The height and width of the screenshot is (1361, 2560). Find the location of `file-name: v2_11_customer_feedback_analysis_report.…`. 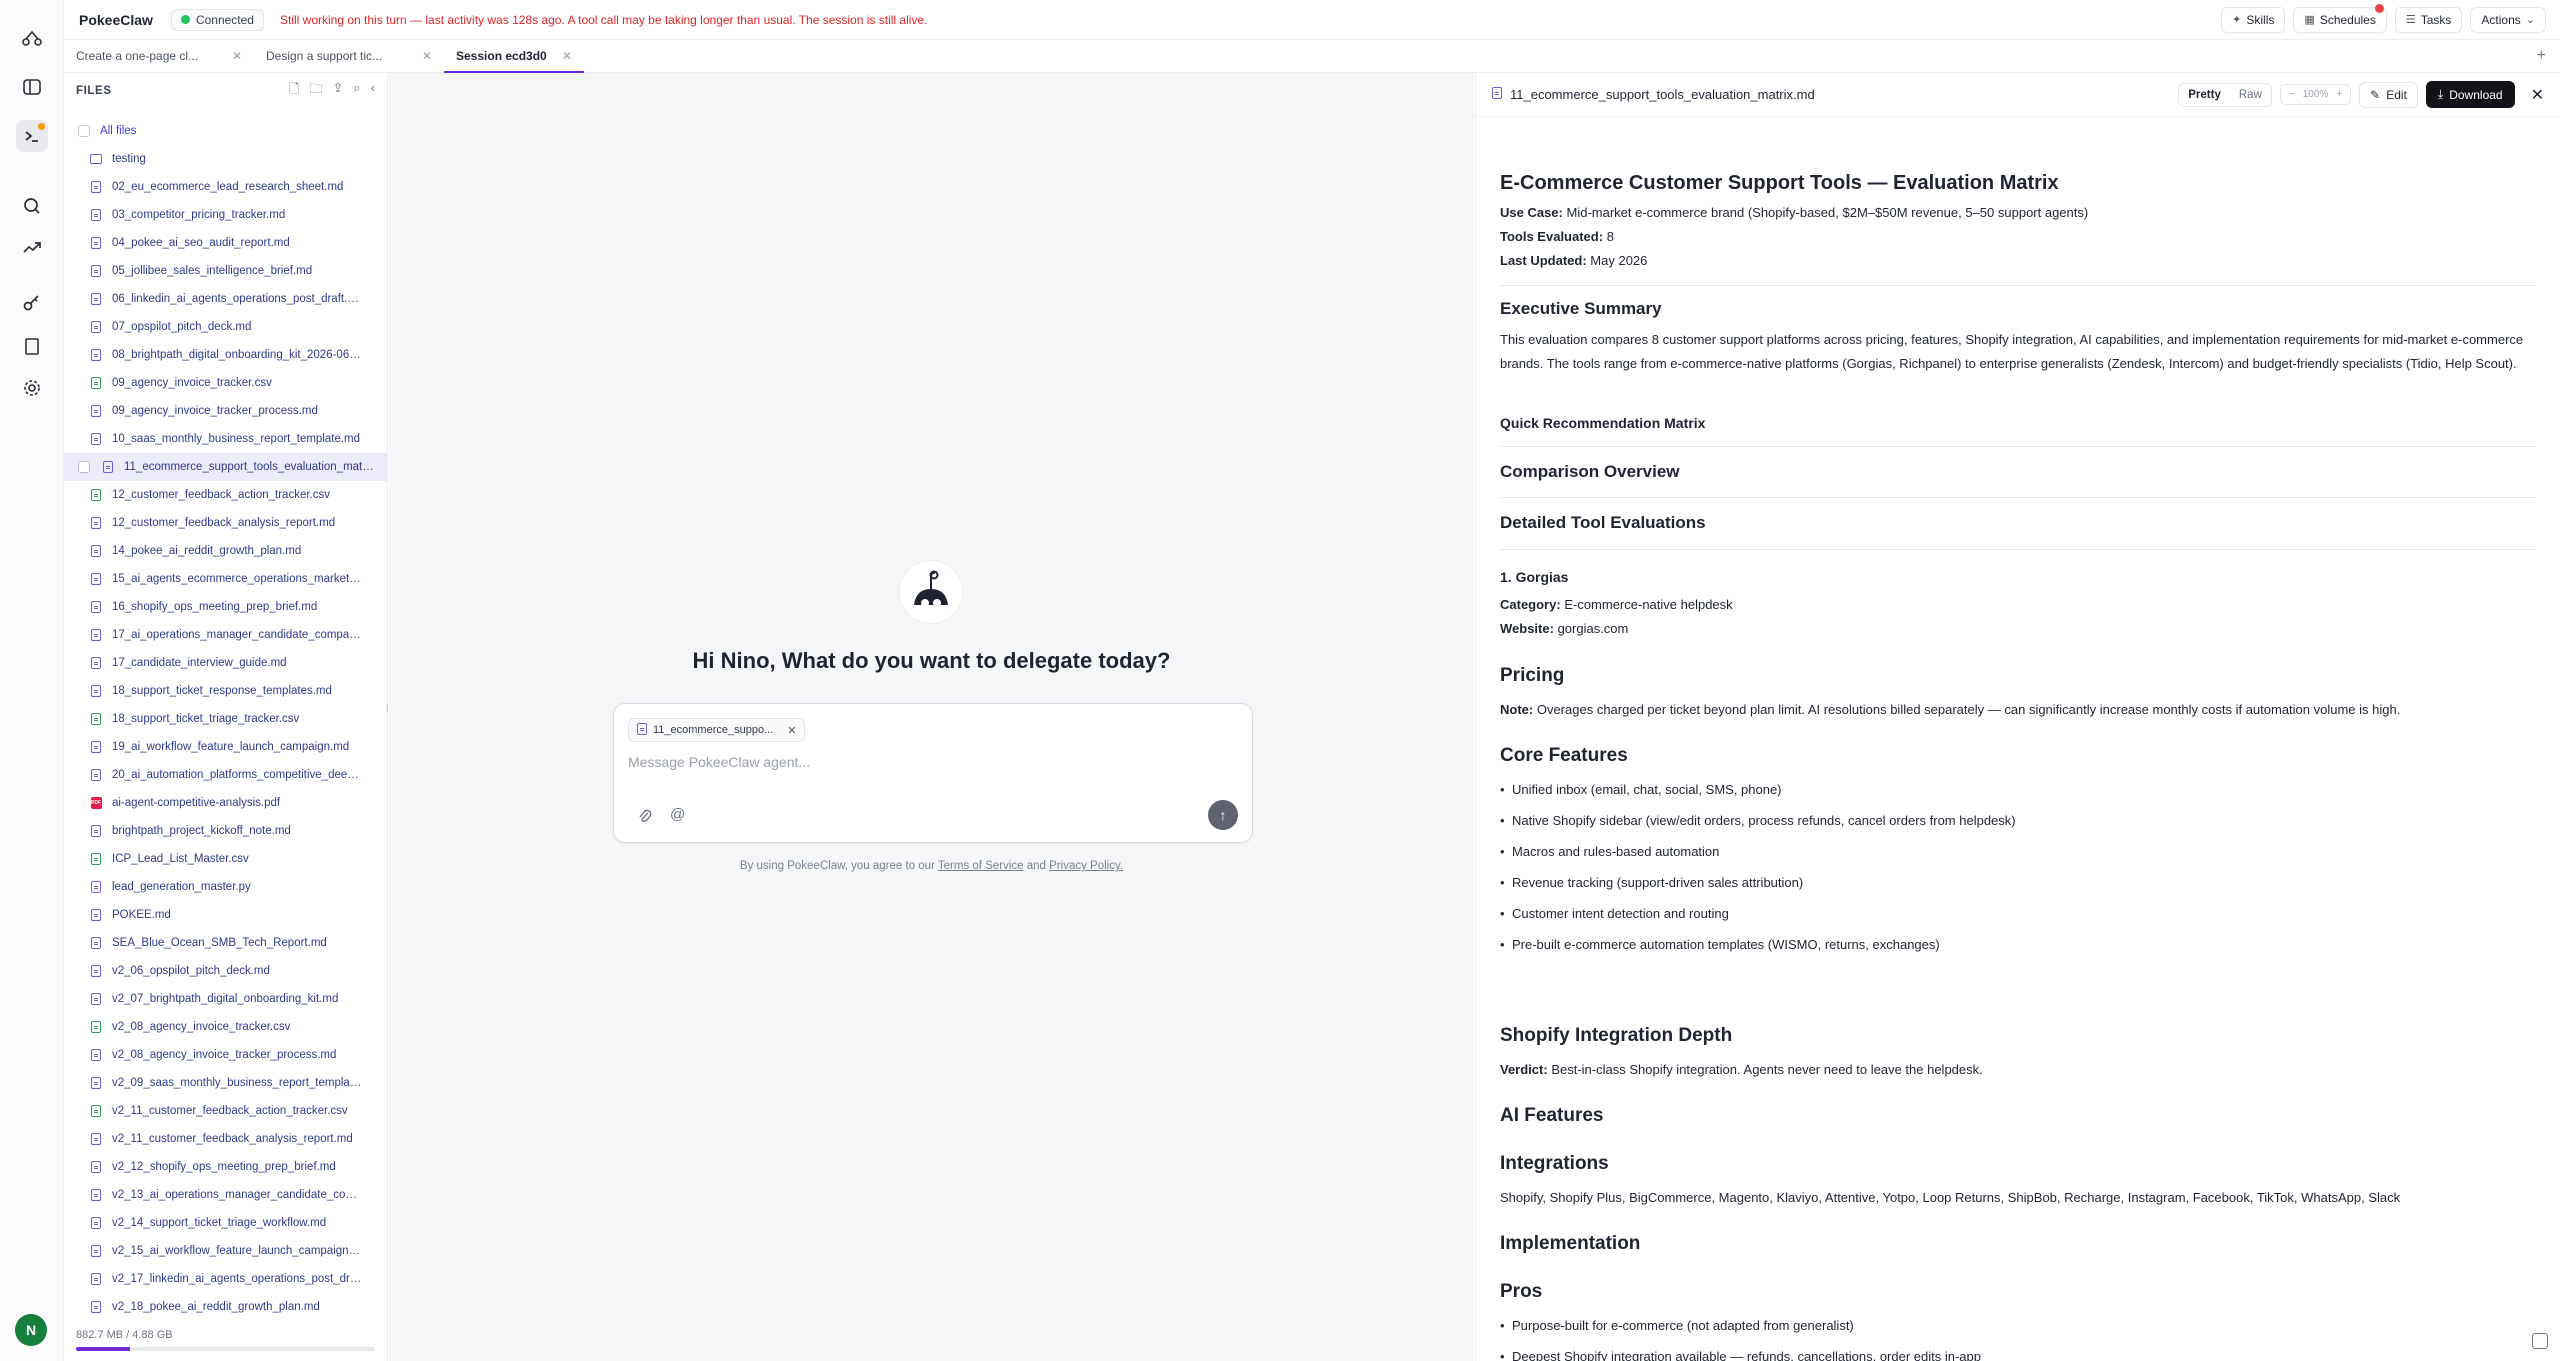

file-name: v2_11_customer_feedback_analysis_report.… is located at coordinates (232, 1139).